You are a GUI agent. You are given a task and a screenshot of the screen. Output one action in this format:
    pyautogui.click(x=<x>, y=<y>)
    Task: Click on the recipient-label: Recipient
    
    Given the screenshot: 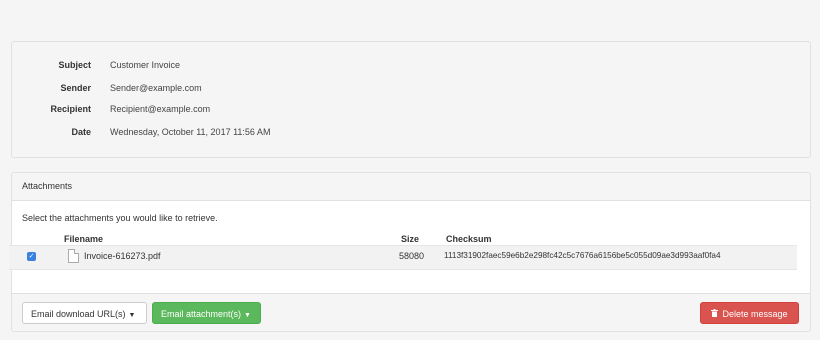 What is the action you would take?
    pyautogui.click(x=70, y=109)
    